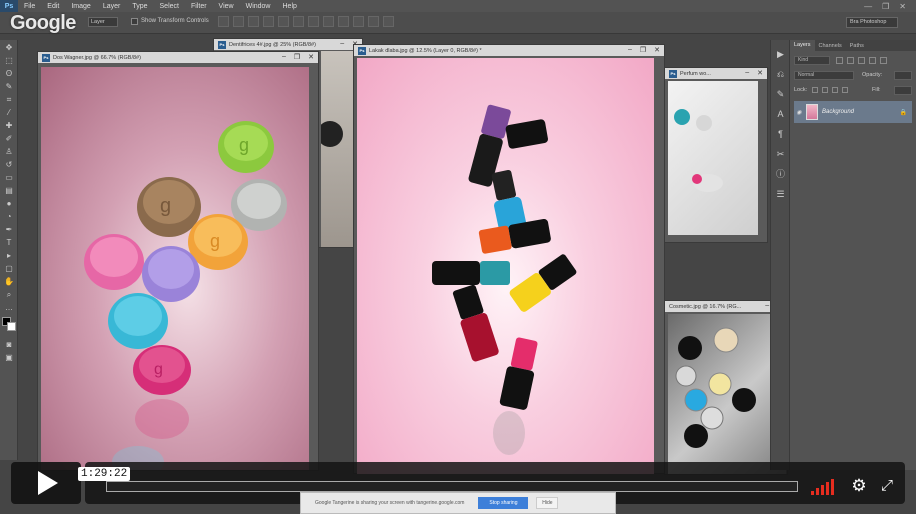 This screenshot has height=514, width=916. I want to click on volume-control, so click(825, 487).